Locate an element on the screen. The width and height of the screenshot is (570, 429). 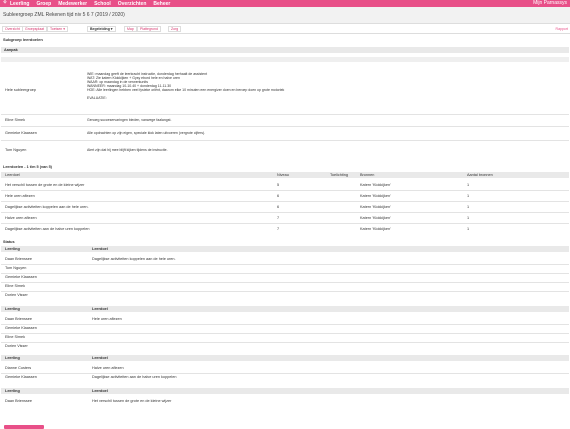
leerdoel-niveau: 5 is located at coordinates (278, 185).